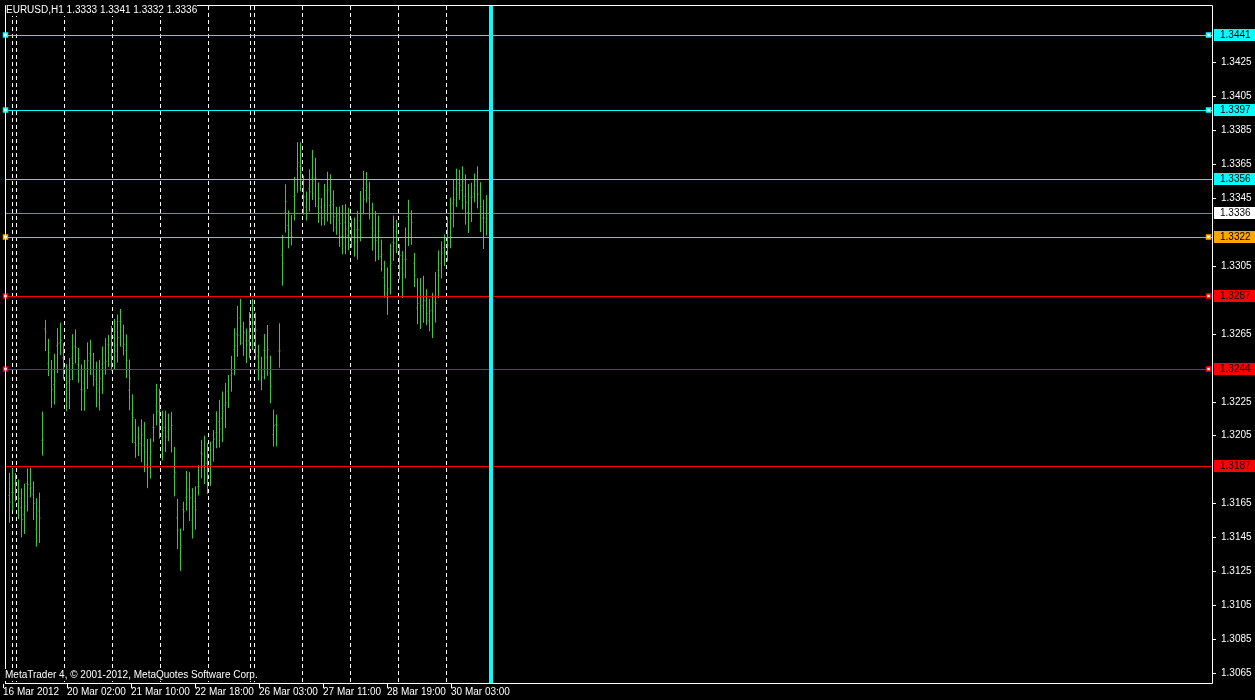 The image size is (1255, 700). What do you see at coordinates (1234, 35) in the screenshot?
I see `price-label: 1.3441` at bounding box center [1234, 35].